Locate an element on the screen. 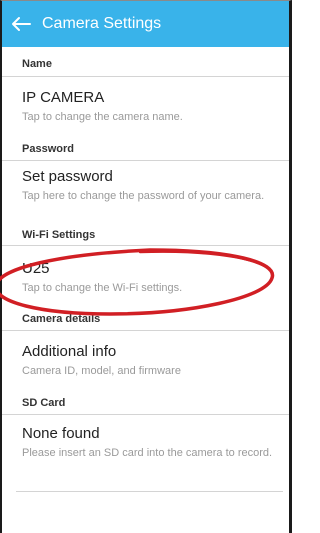  camera-name-title: IP CAMERA is located at coordinates (63, 97).